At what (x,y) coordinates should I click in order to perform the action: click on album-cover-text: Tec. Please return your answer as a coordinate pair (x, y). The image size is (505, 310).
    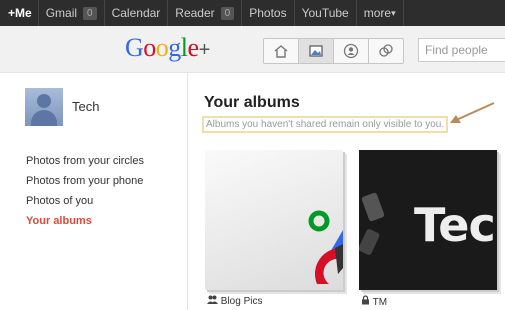
    Looking at the image, I should click on (455, 225).